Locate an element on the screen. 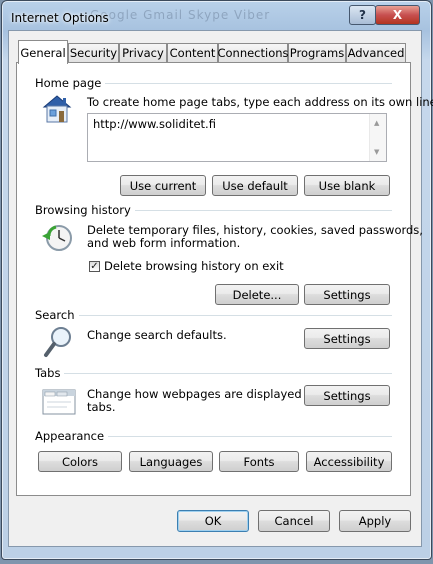 This screenshot has width=433, height=564. browsing-history-settings-button: Settings is located at coordinates (347, 294).